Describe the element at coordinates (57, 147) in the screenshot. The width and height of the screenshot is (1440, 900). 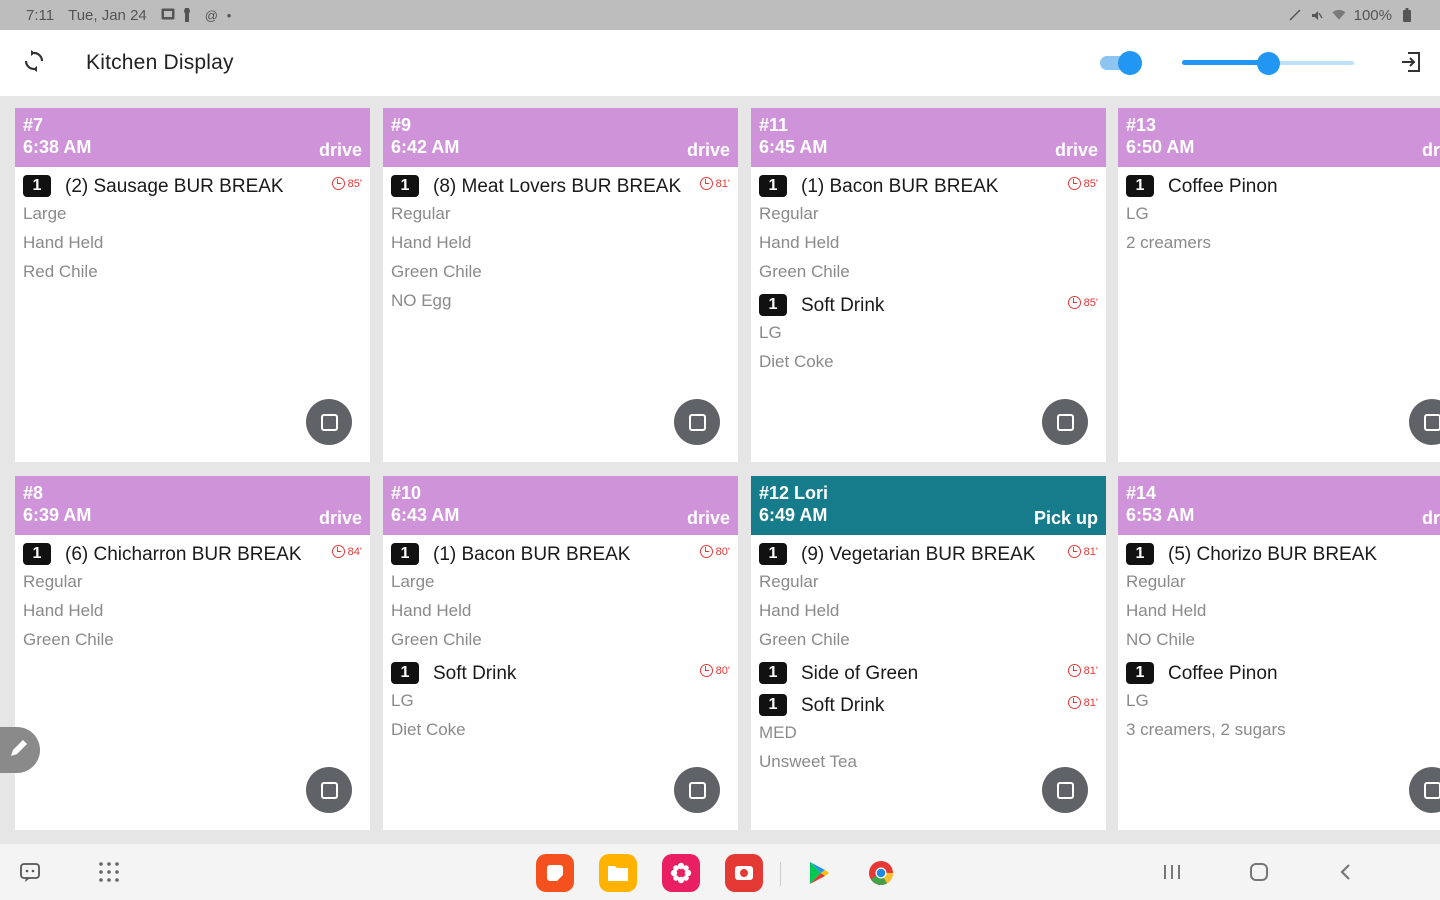
I see `order-time: 6:38 AM` at that location.